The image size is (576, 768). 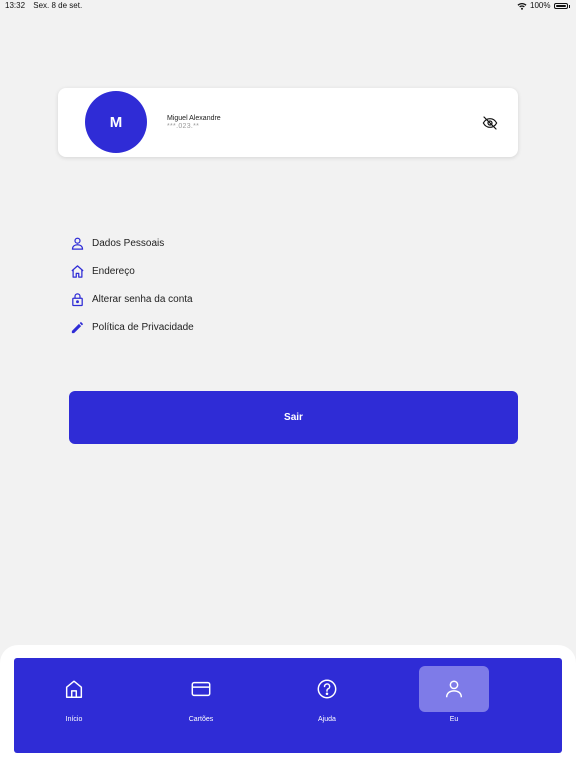 What do you see at coordinates (113, 271) in the screenshot?
I see `menu-label: Endereço` at bounding box center [113, 271].